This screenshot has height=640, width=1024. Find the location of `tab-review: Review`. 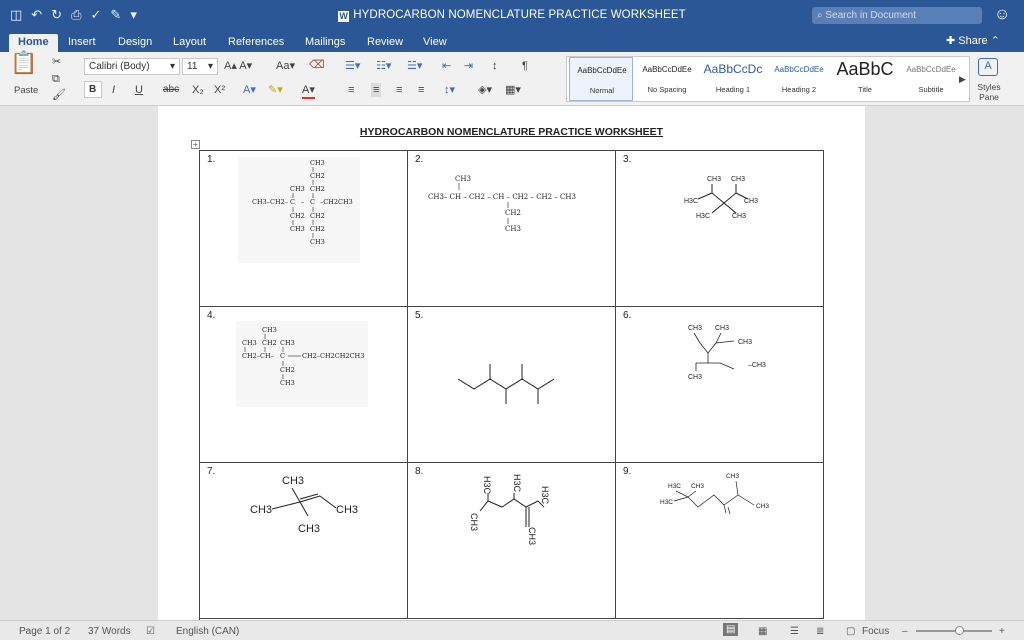

tab-review: Review is located at coordinates (385, 43).